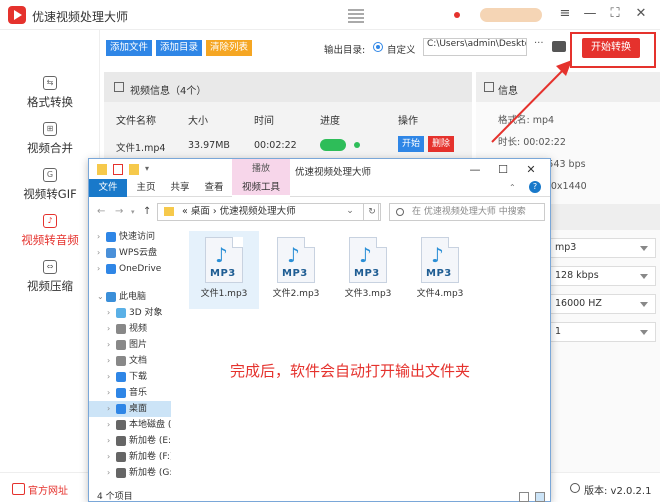 This screenshot has width=660, height=502. I want to click on notification-dot, so click(457, 15).